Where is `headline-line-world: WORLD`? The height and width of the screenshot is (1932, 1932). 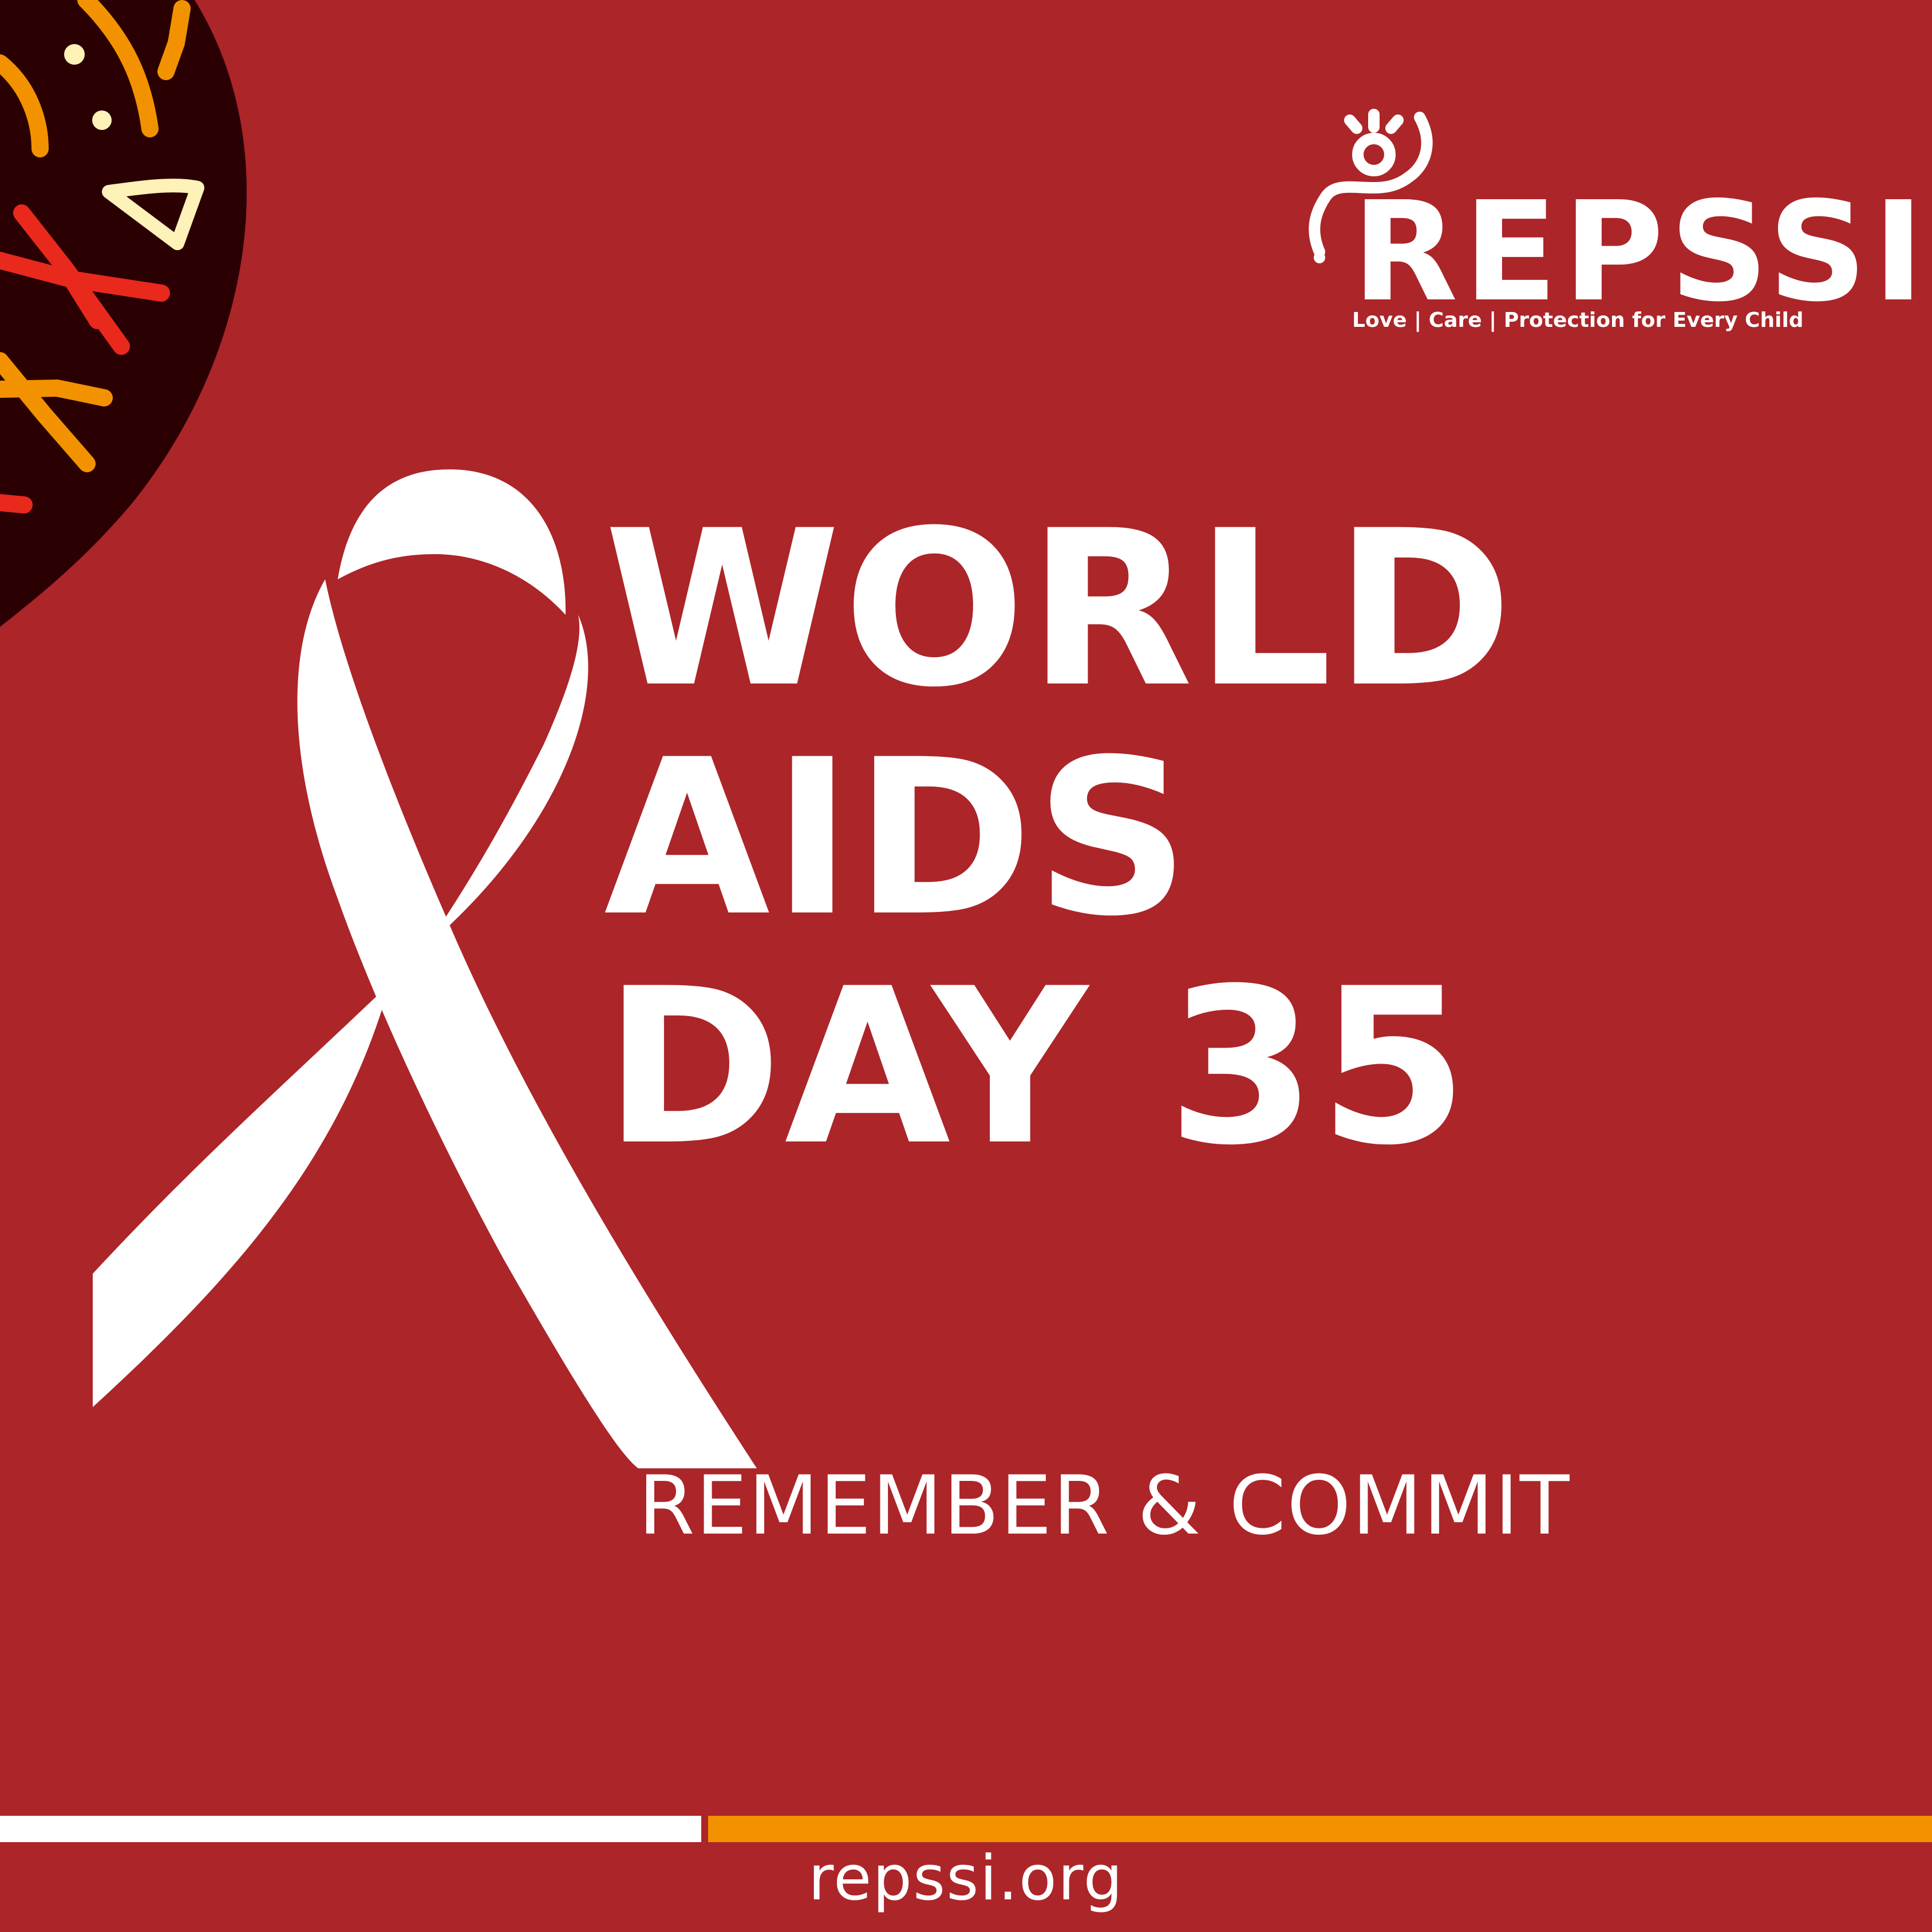
headline-line-world: WORLD is located at coordinates (1059, 609).